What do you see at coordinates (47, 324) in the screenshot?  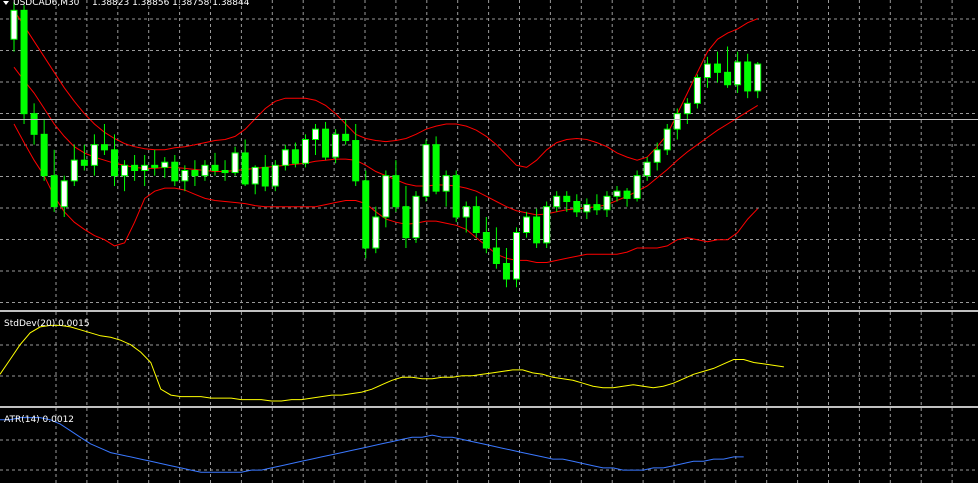 I see `stddev-label: StdDev(20) 0.0015` at bounding box center [47, 324].